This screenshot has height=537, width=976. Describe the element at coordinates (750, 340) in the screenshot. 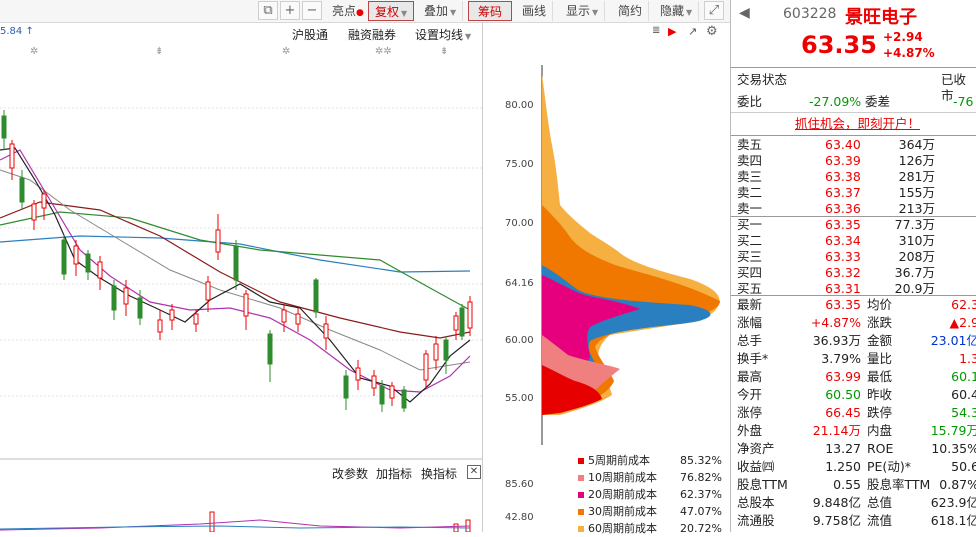

I see `stat-label: 总手` at that location.